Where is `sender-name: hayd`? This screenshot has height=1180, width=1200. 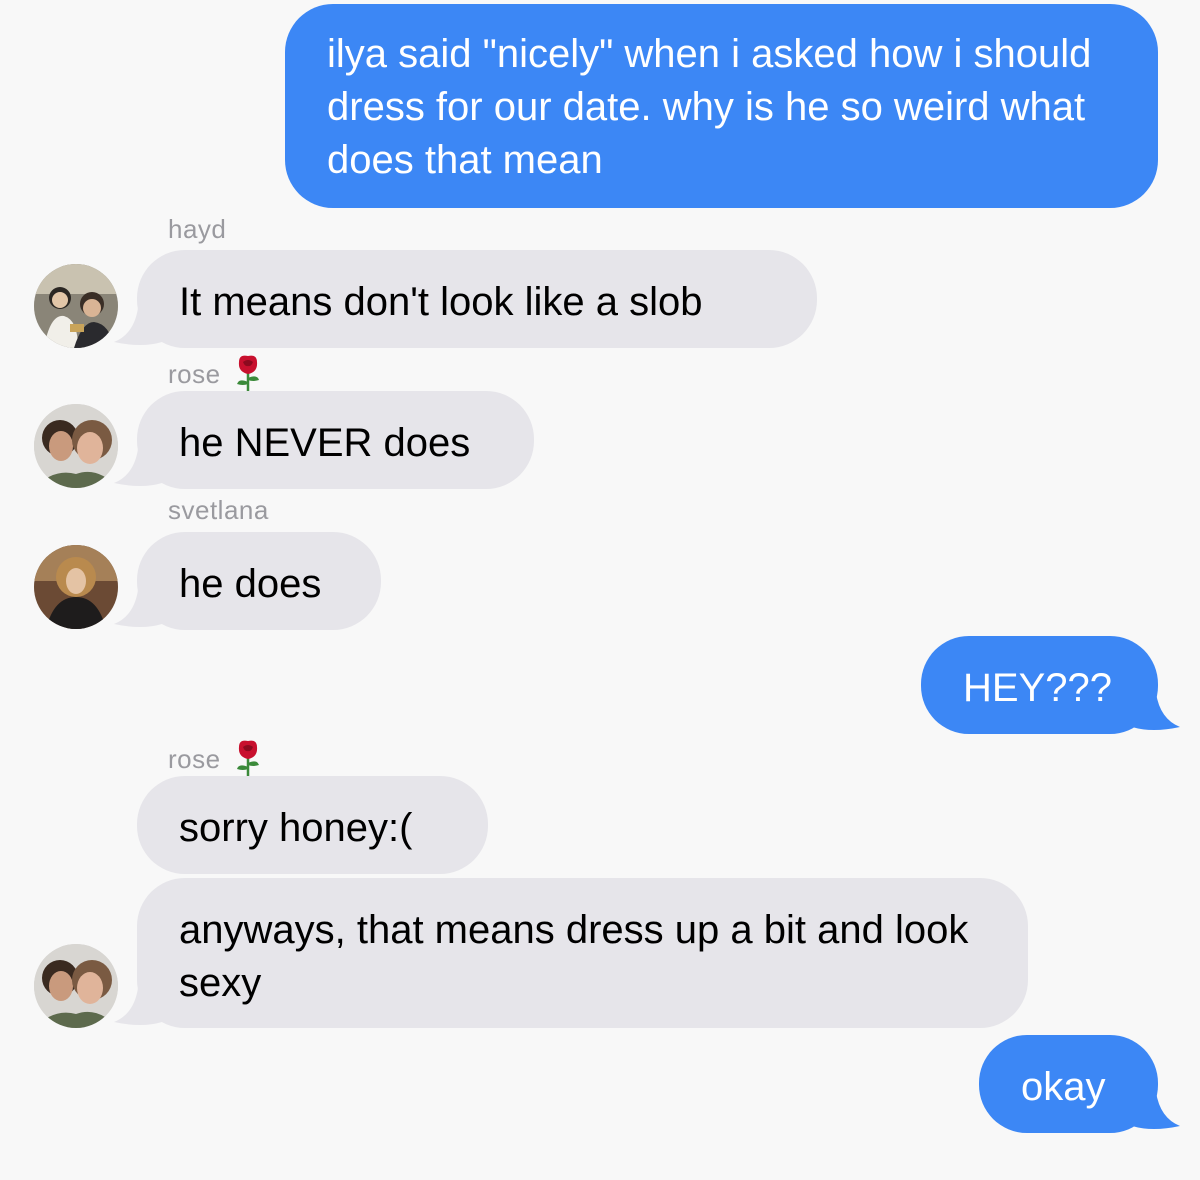 sender-name: hayd is located at coordinates (197, 229).